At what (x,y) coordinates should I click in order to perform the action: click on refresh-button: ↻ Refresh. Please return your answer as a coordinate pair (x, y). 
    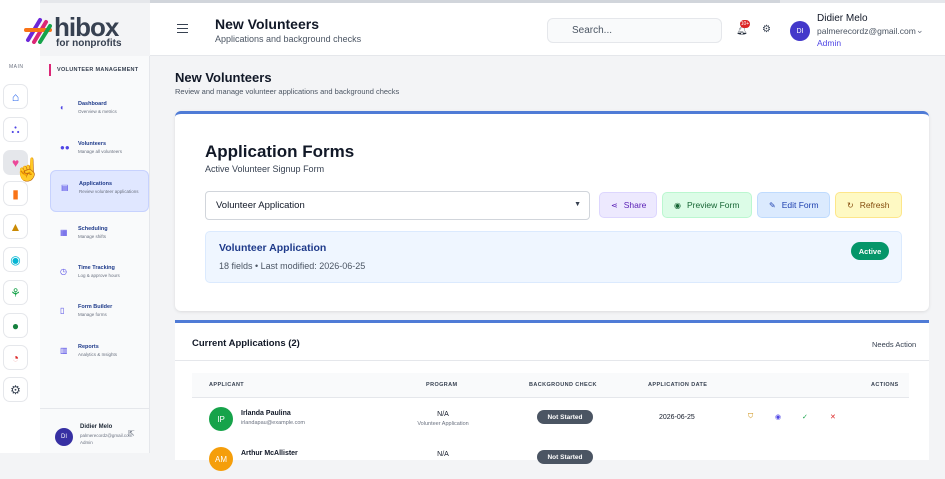
    Looking at the image, I should click on (868, 205).